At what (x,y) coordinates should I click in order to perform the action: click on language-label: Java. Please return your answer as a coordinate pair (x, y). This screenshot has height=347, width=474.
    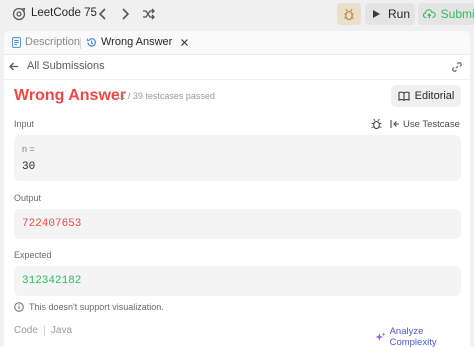
    Looking at the image, I should click on (61, 330).